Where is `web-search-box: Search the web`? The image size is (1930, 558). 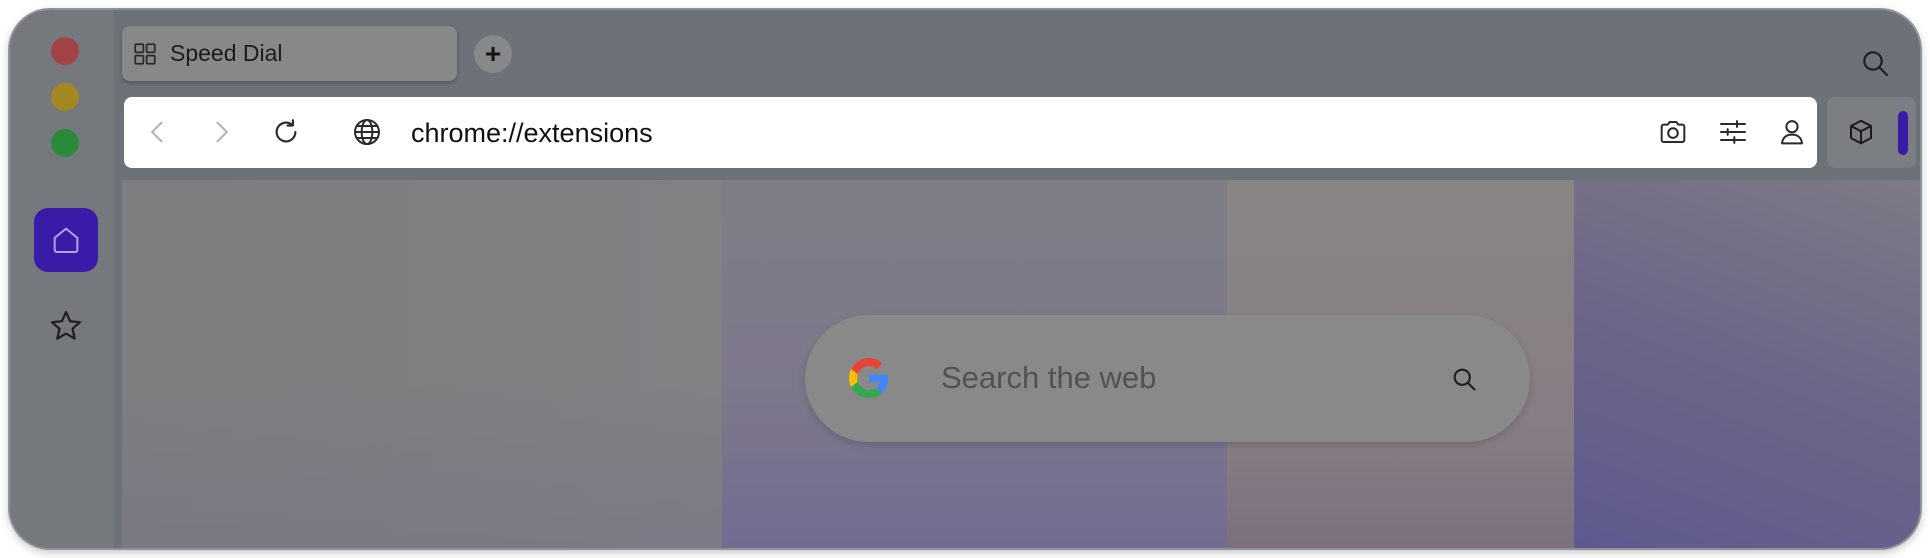 web-search-box: Search the web is located at coordinates (1167, 378).